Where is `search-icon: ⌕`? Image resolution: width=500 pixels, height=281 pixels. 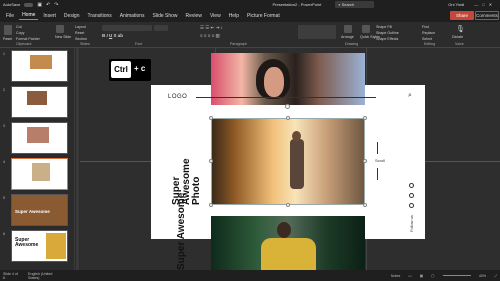 search-icon: ⌕ is located at coordinates (410, 95).